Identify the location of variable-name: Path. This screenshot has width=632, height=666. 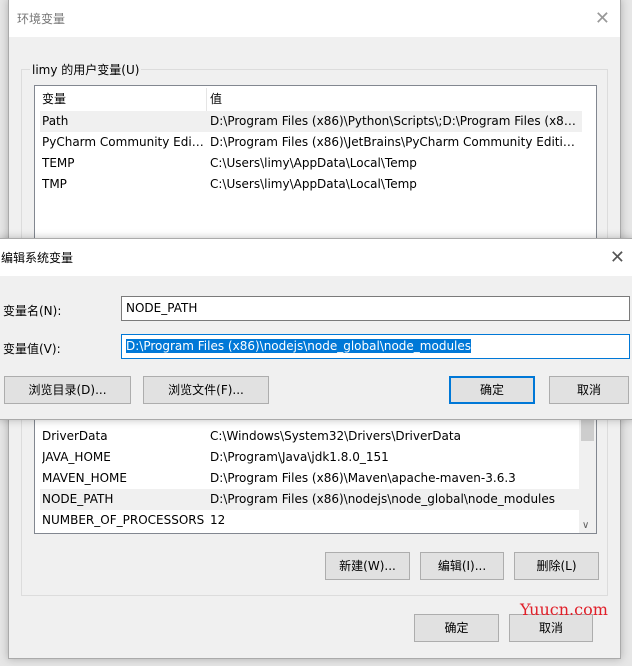
(55, 121).